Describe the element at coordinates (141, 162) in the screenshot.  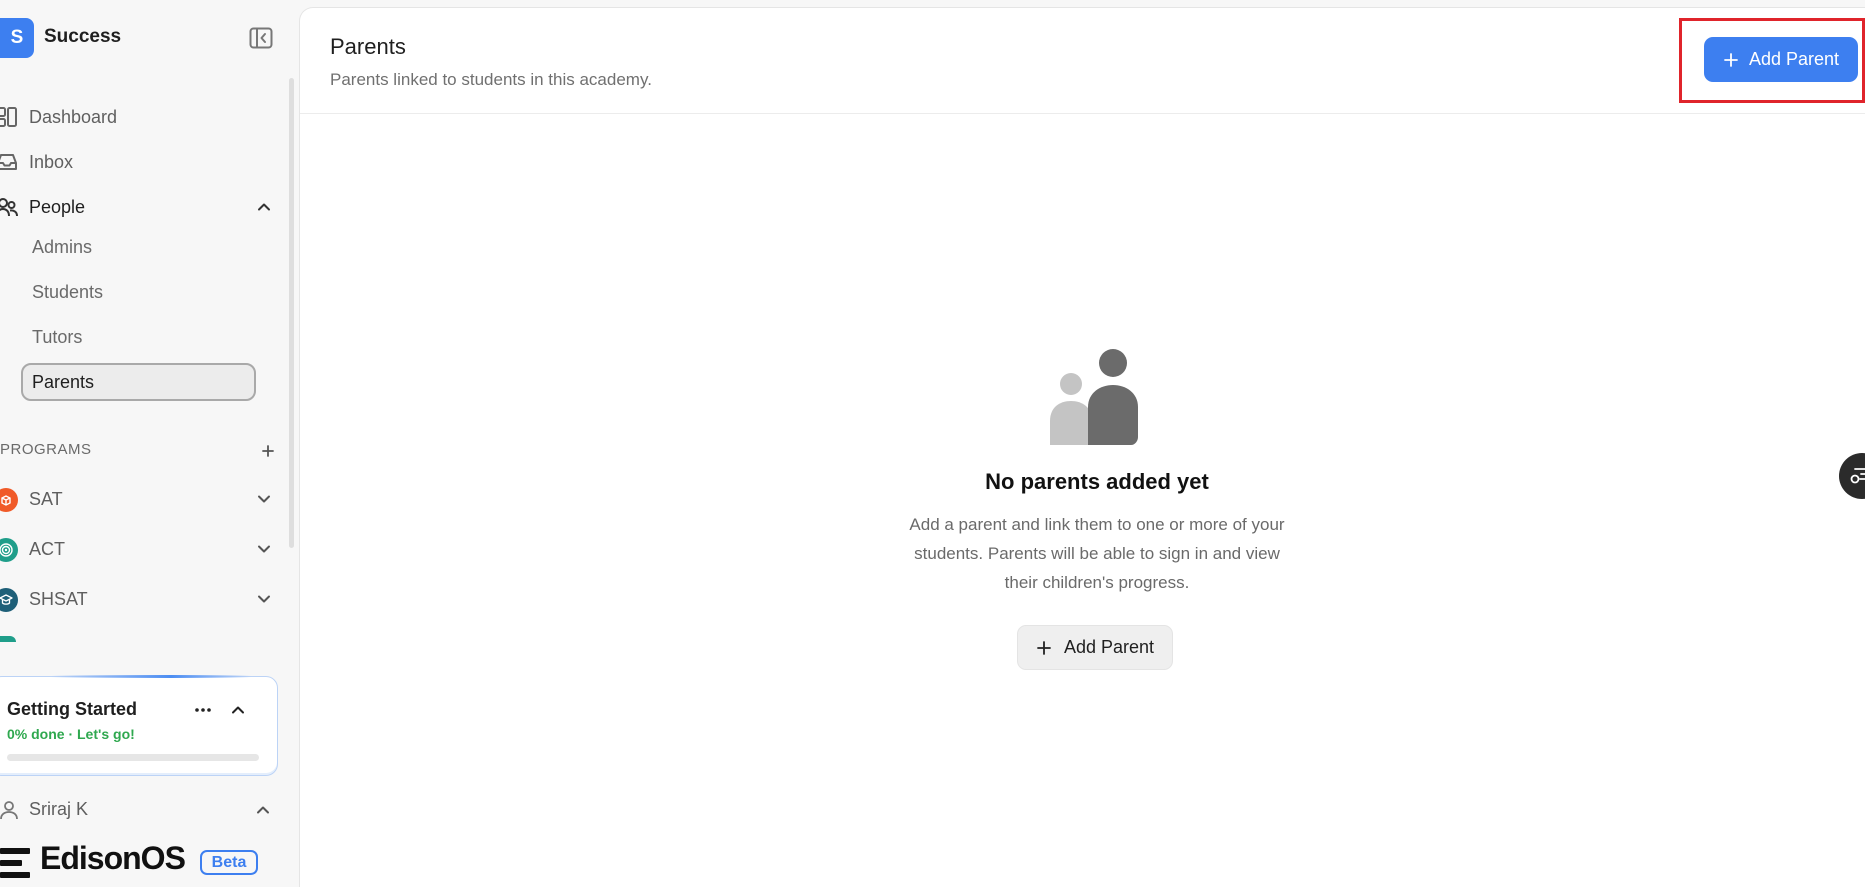
I see `sidebar-item-inbox: Inbox` at that location.